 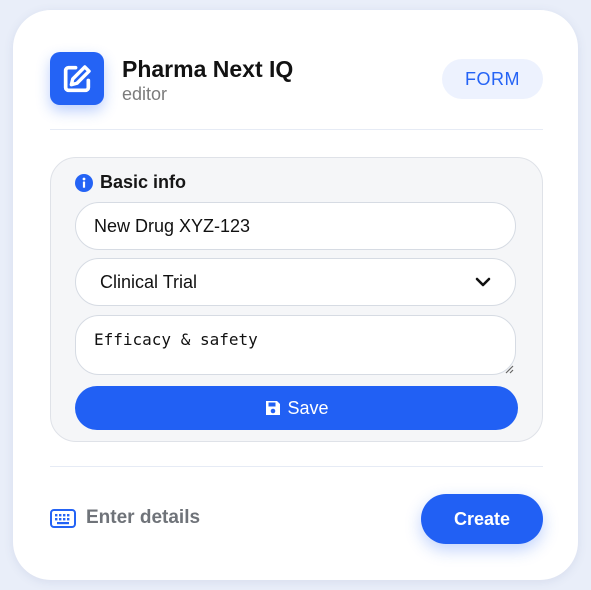 I want to click on save-button: Save, so click(x=296, y=408).